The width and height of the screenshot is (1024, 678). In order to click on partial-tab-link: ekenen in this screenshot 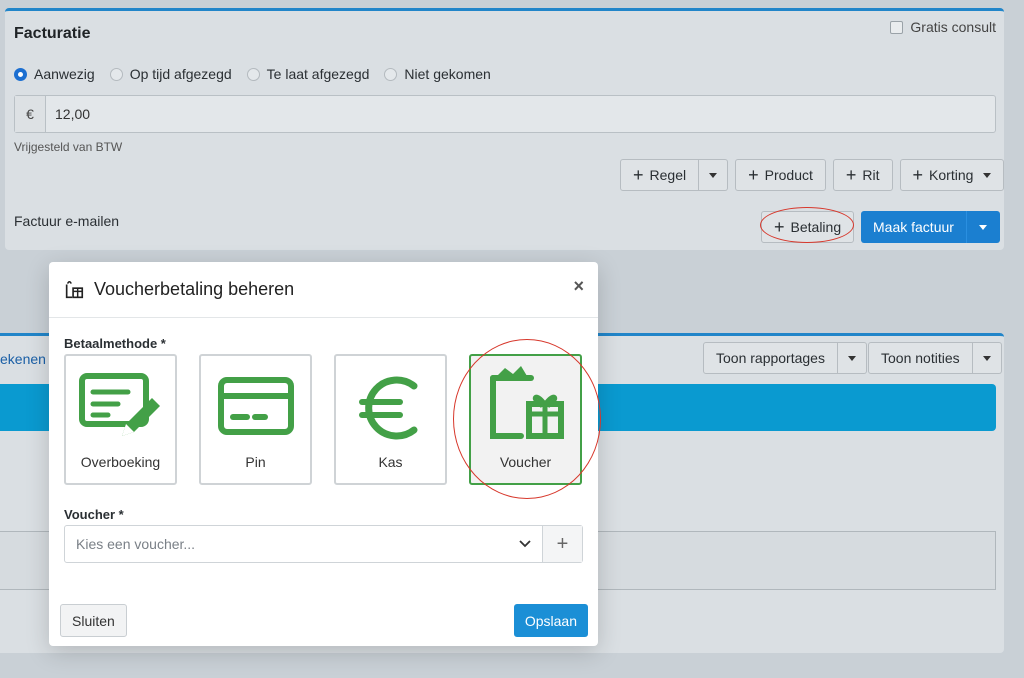, I will do `click(23, 359)`.